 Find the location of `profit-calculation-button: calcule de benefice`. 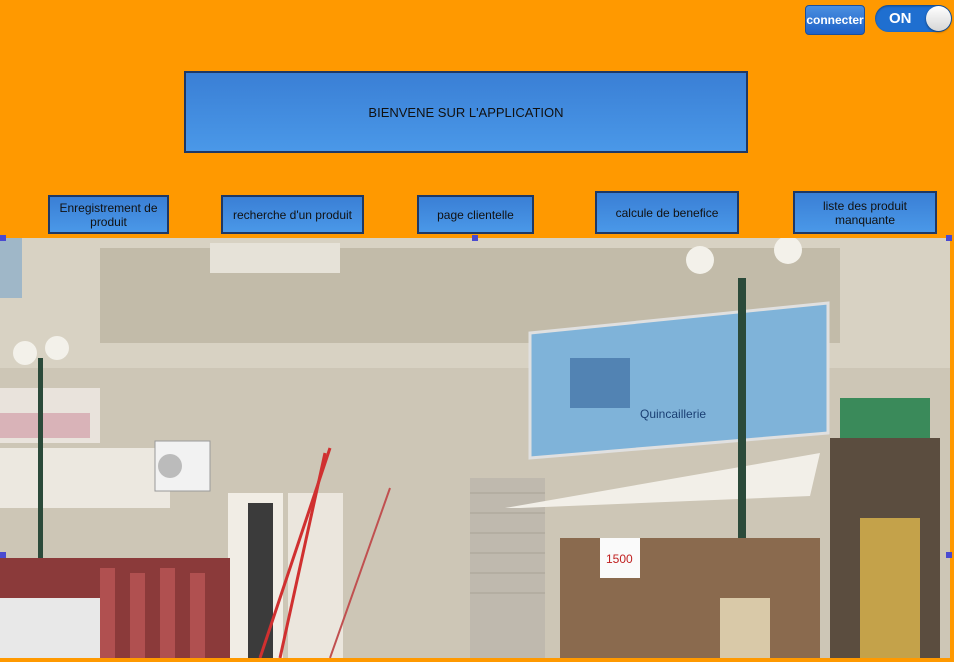

profit-calculation-button: calcule de benefice is located at coordinates (667, 212).